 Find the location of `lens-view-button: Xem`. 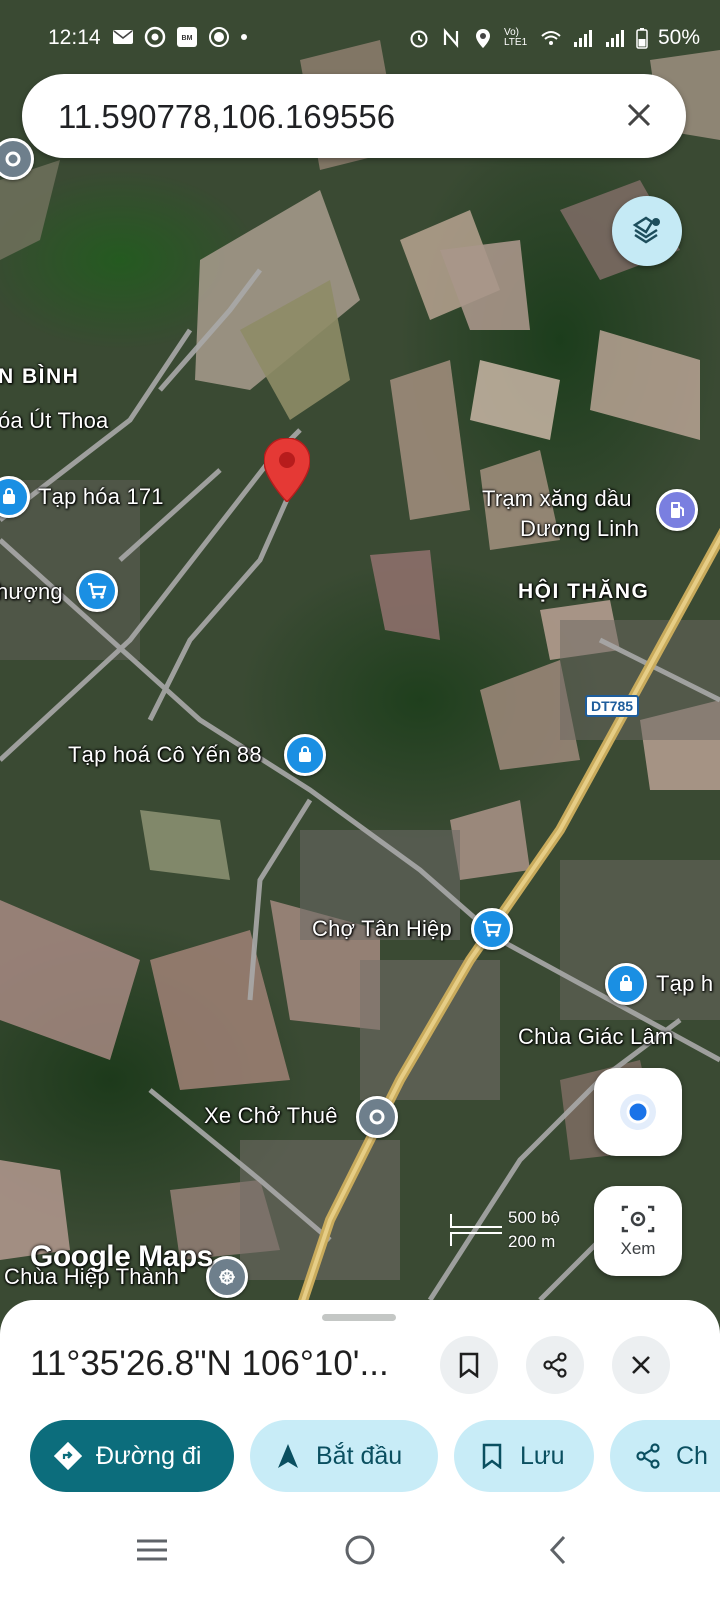

lens-view-button: Xem is located at coordinates (638, 1231).